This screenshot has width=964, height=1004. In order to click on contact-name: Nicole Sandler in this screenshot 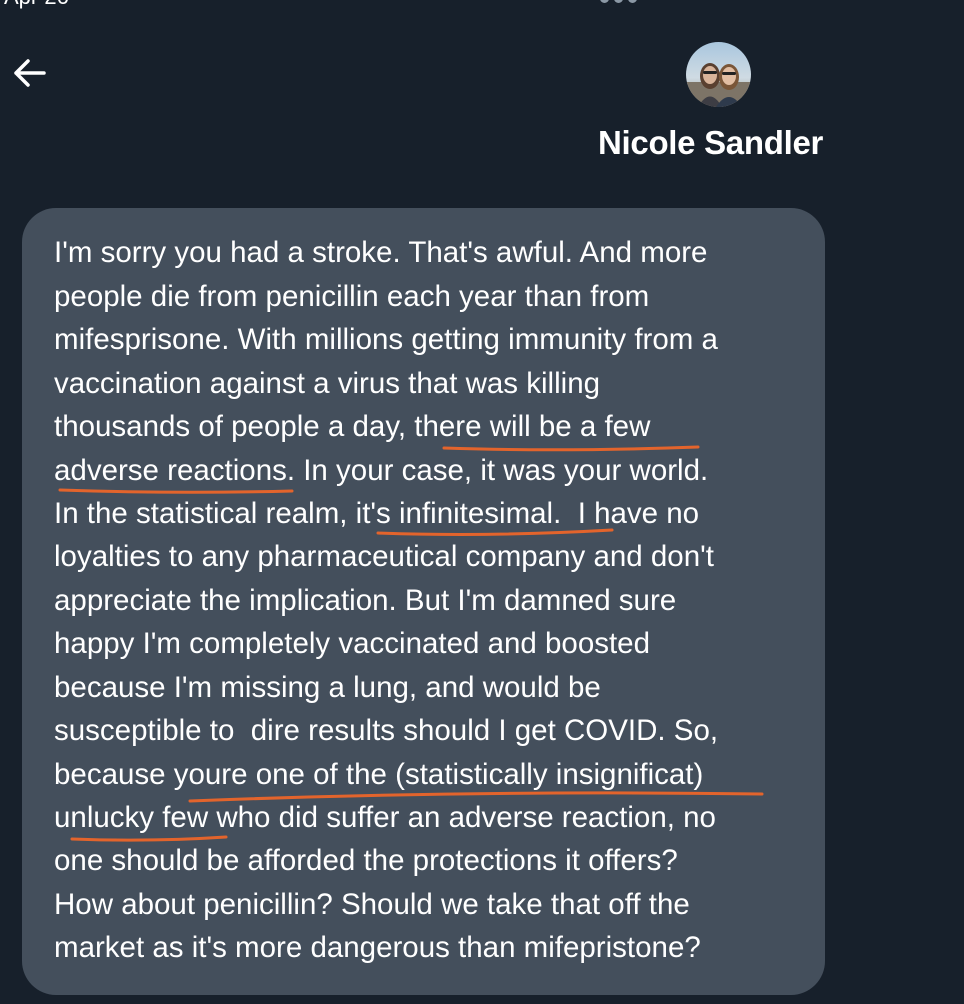, I will do `click(710, 143)`.